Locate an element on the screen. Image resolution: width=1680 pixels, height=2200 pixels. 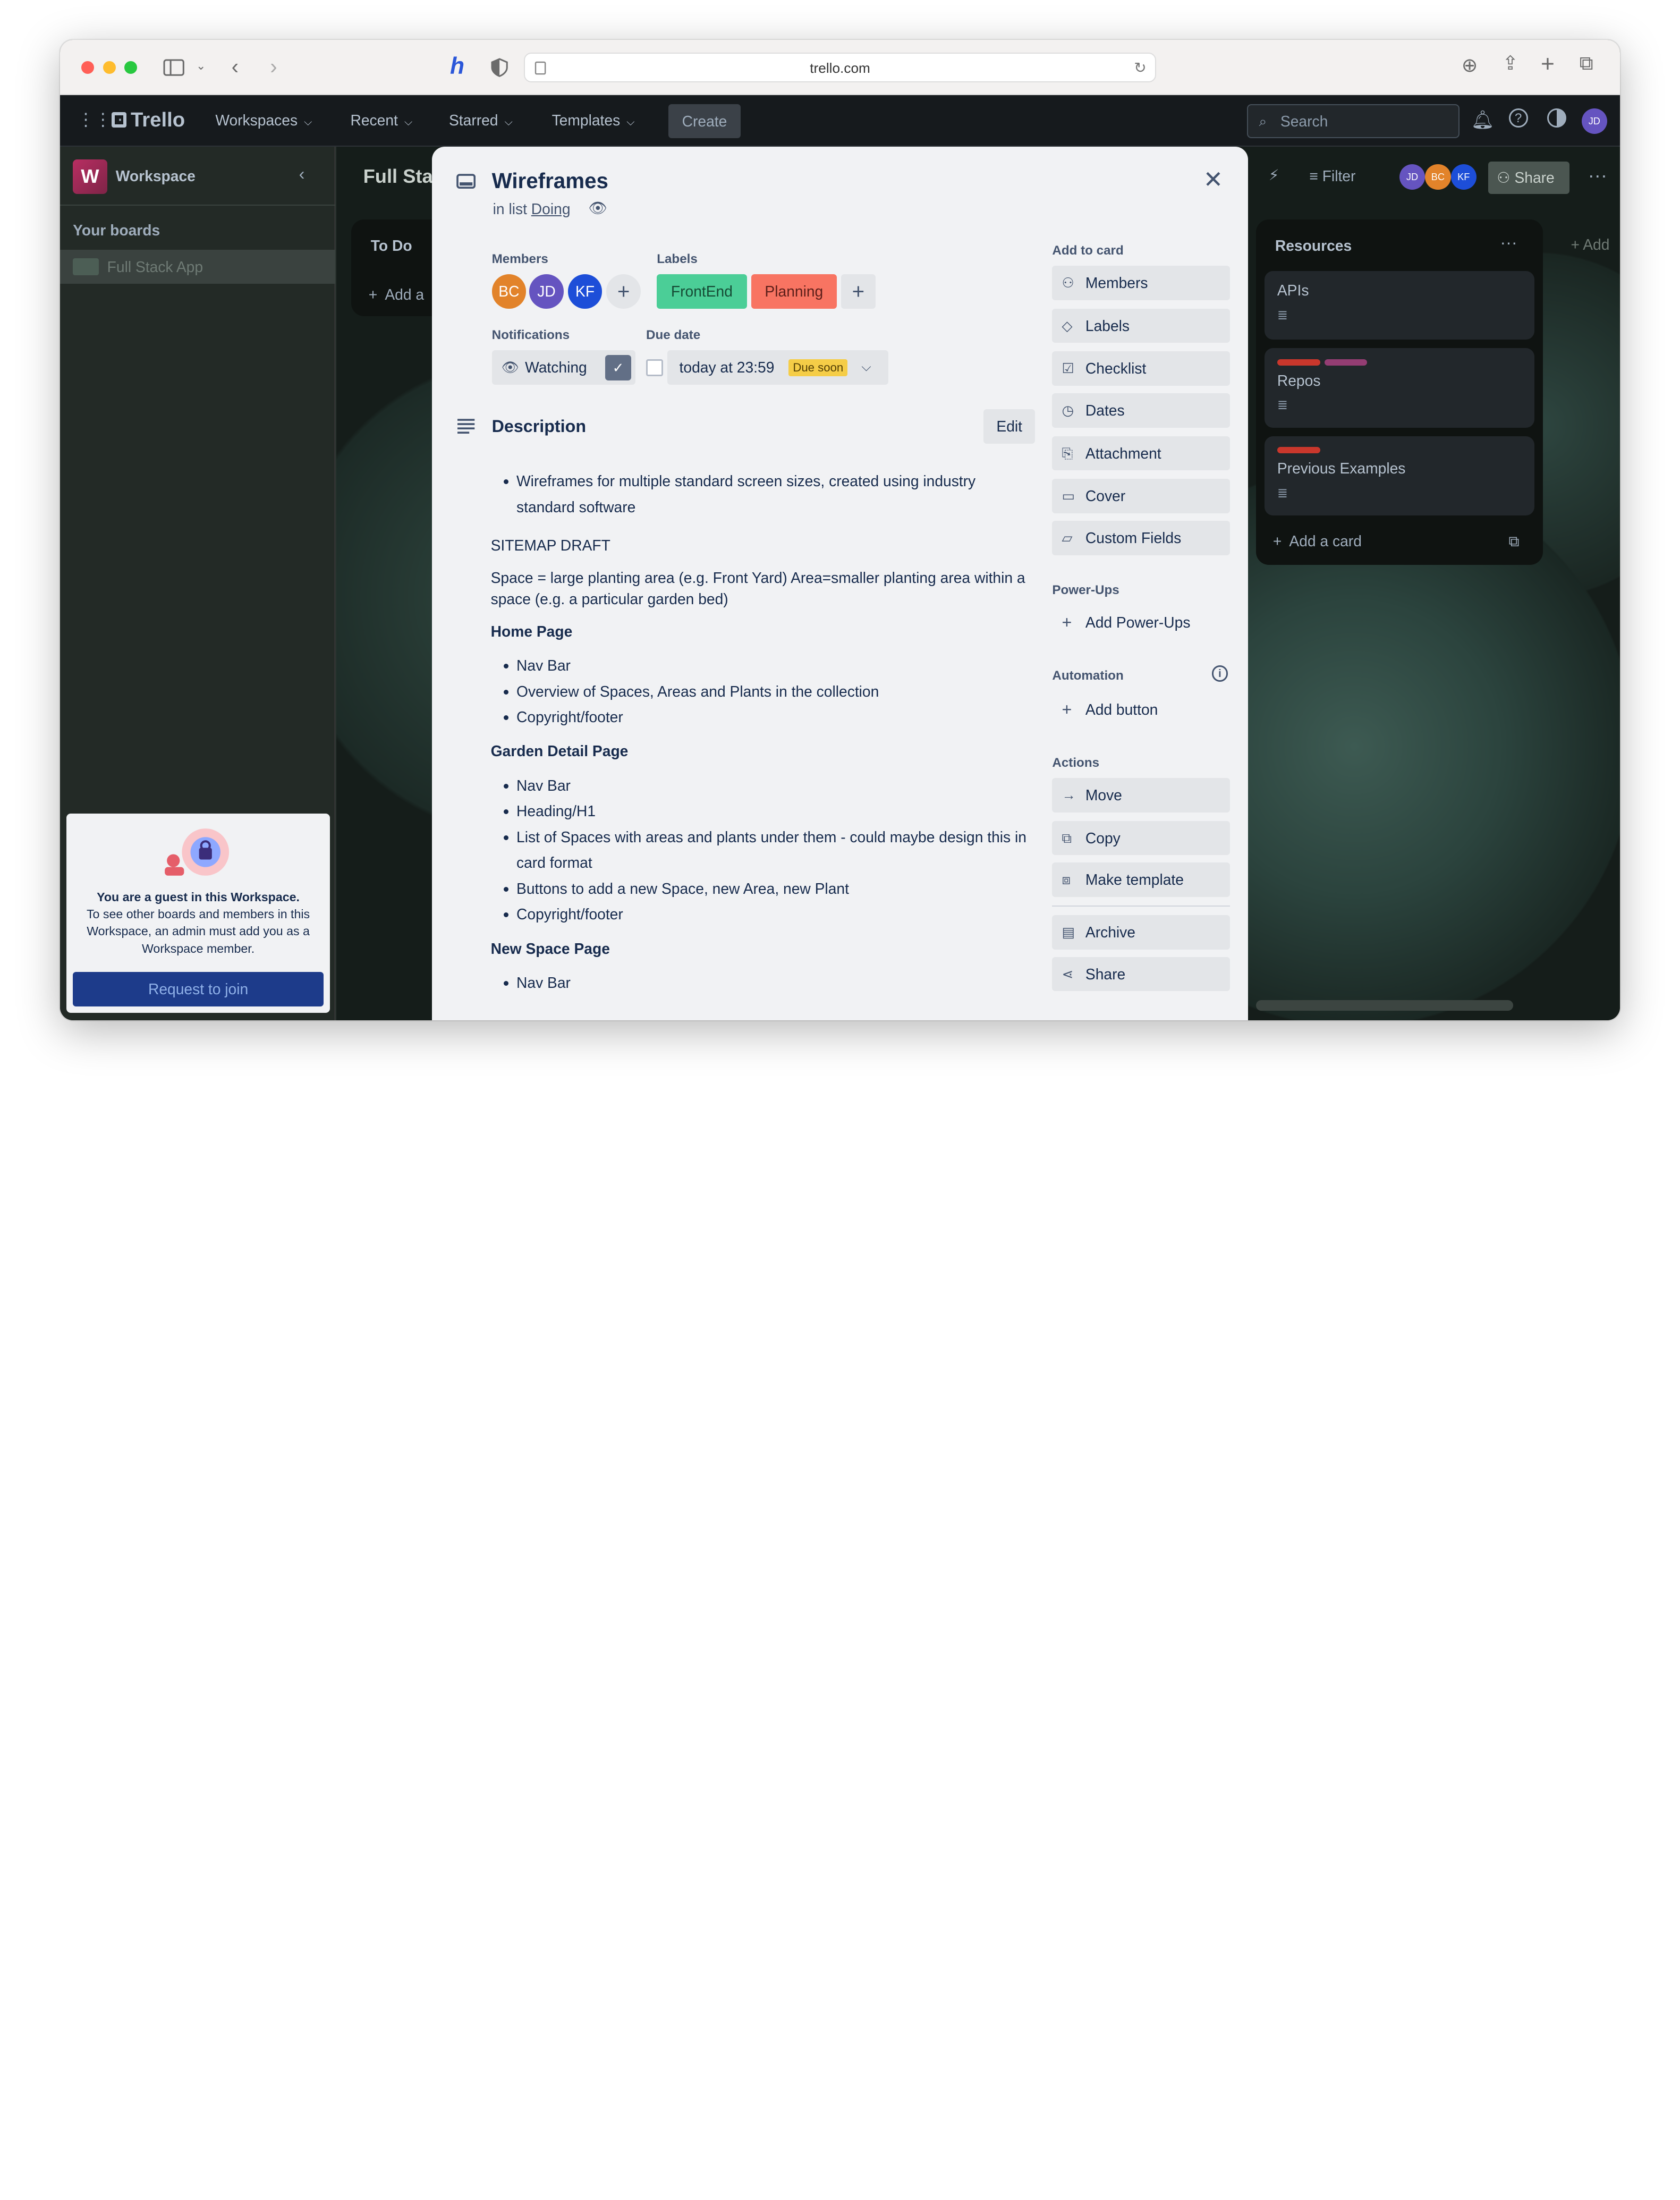
list-link: Doing is located at coordinates (551, 209).